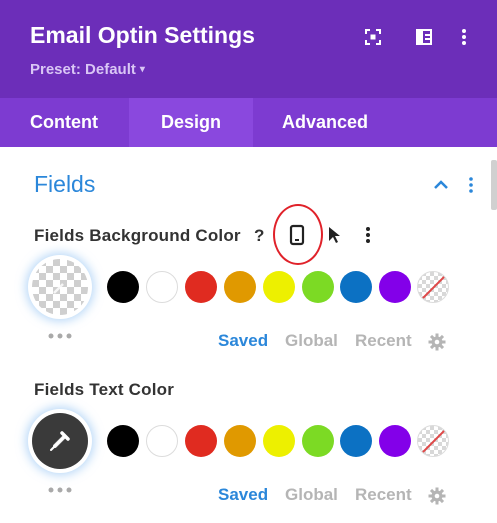 This screenshot has height=523, width=497. What do you see at coordinates (142, 35) in the screenshot?
I see `modal-title: Email Optin Settings` at bounding box center [142, 35].